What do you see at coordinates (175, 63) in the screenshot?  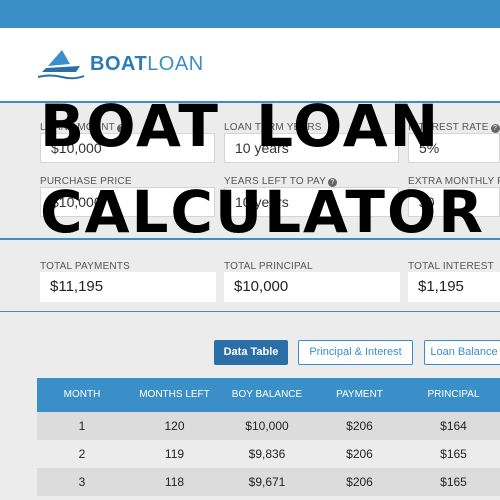 I see `logo-text-light: LOAN` at bounding box center [175, 63].